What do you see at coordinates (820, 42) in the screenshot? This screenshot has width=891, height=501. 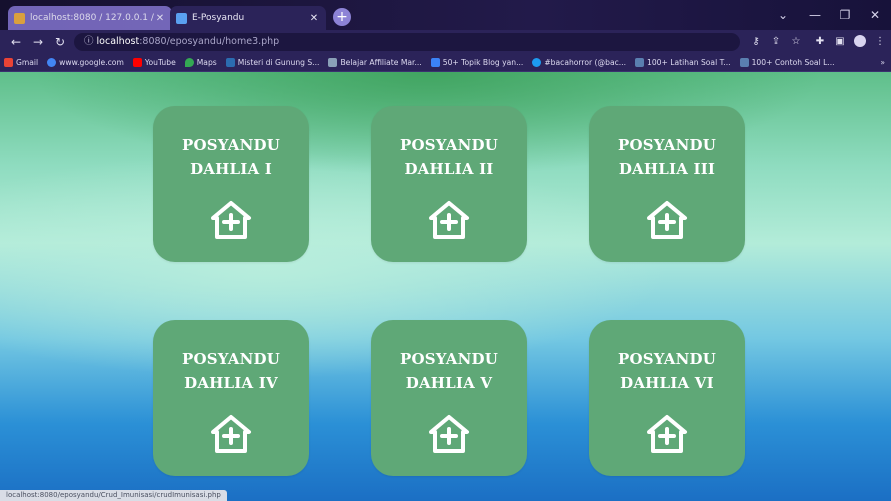 I see `extensions-icon: ✚` at bounding box center [820, 42].